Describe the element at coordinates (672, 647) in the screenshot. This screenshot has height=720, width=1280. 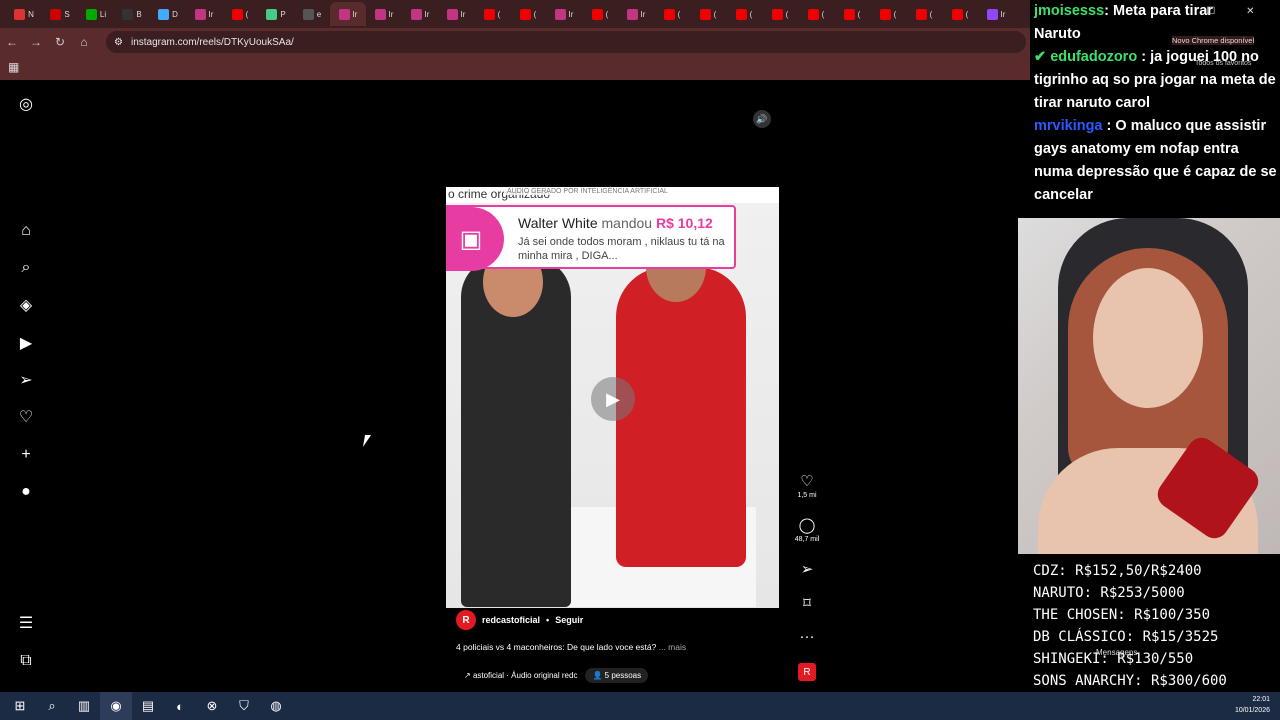
I see `caption-more-link: ... mais` at that location.